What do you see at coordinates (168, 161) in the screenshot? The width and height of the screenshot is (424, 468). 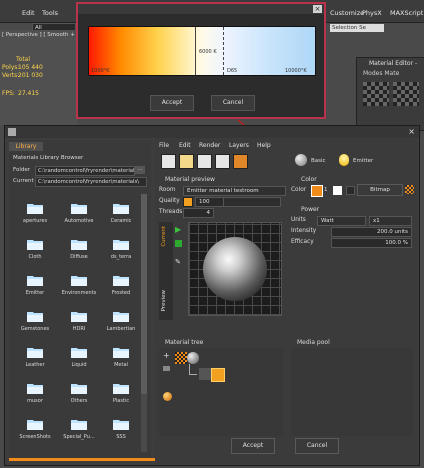 I see `new-material-button` at bounding box center [168, 161].